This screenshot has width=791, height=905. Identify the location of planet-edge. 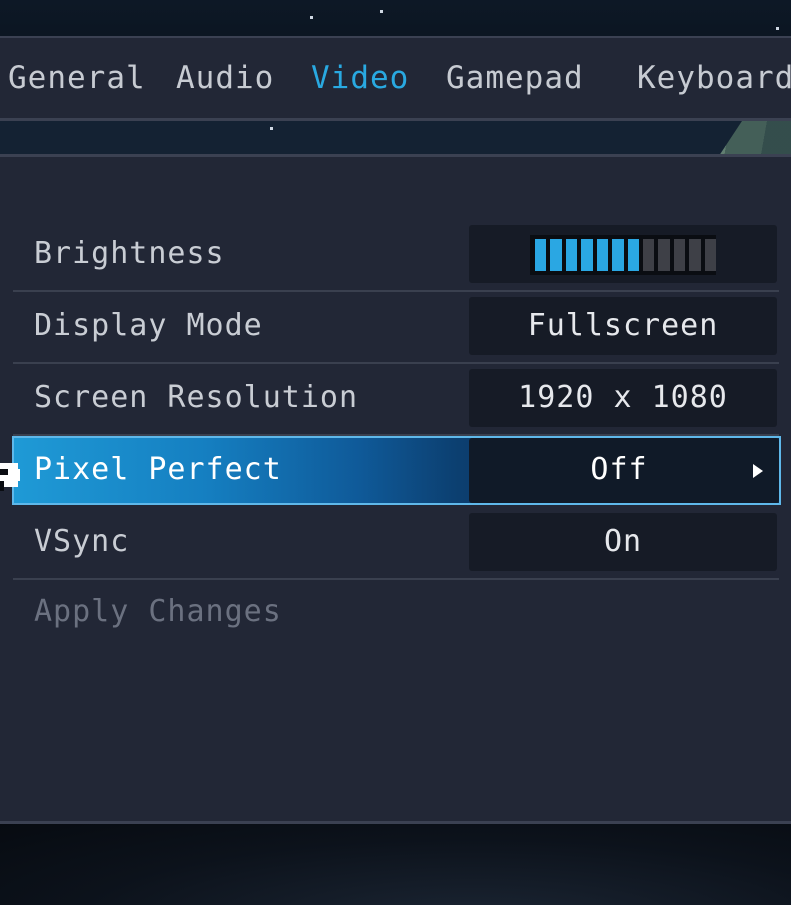
(753, 137).